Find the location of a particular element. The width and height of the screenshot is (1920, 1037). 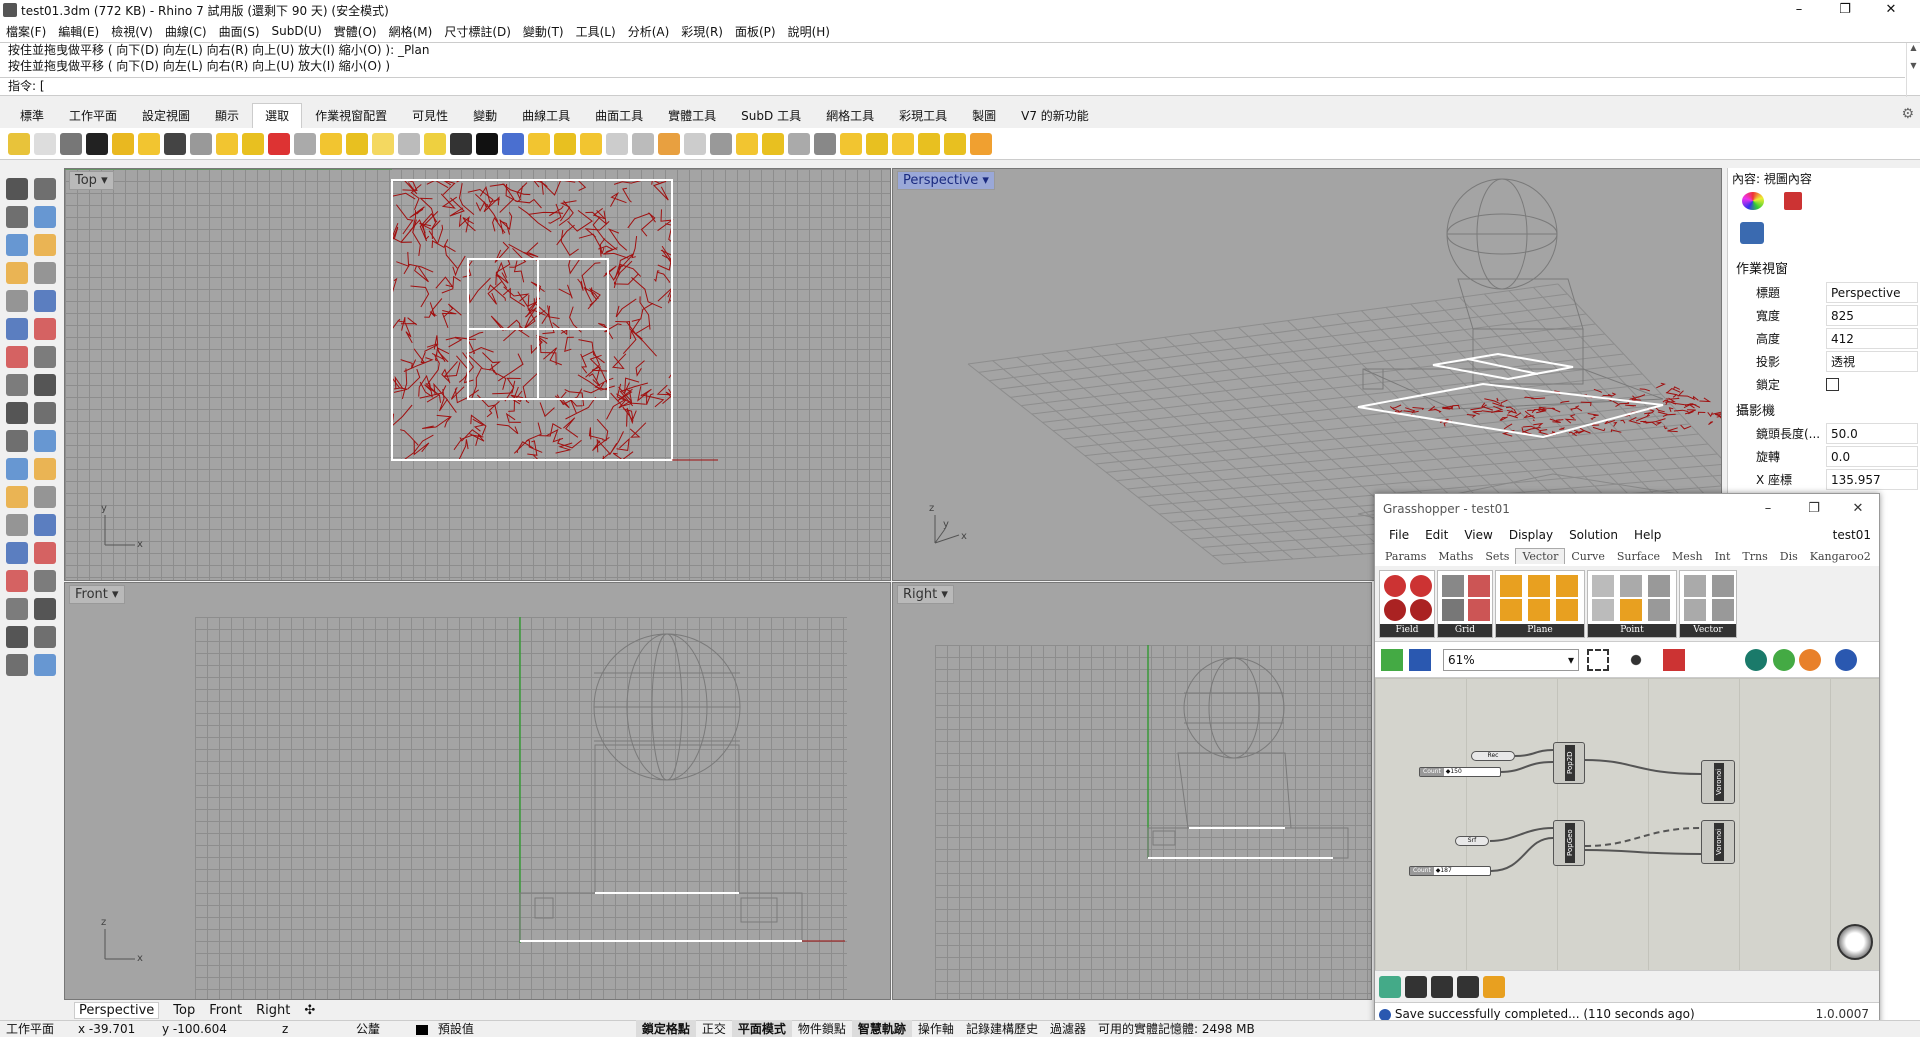

toggle-history: 記錄建構歷史 is located at coordinates (1002, 1028).